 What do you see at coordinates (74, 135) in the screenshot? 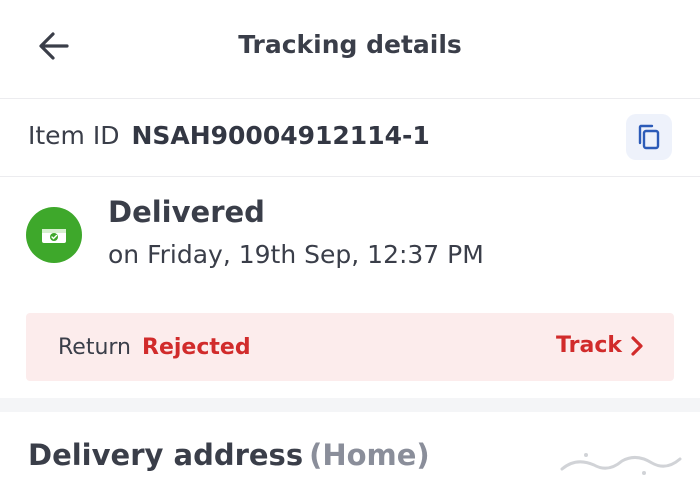
I see `item-id-label: Item ID` at bounding box center [74, 135].